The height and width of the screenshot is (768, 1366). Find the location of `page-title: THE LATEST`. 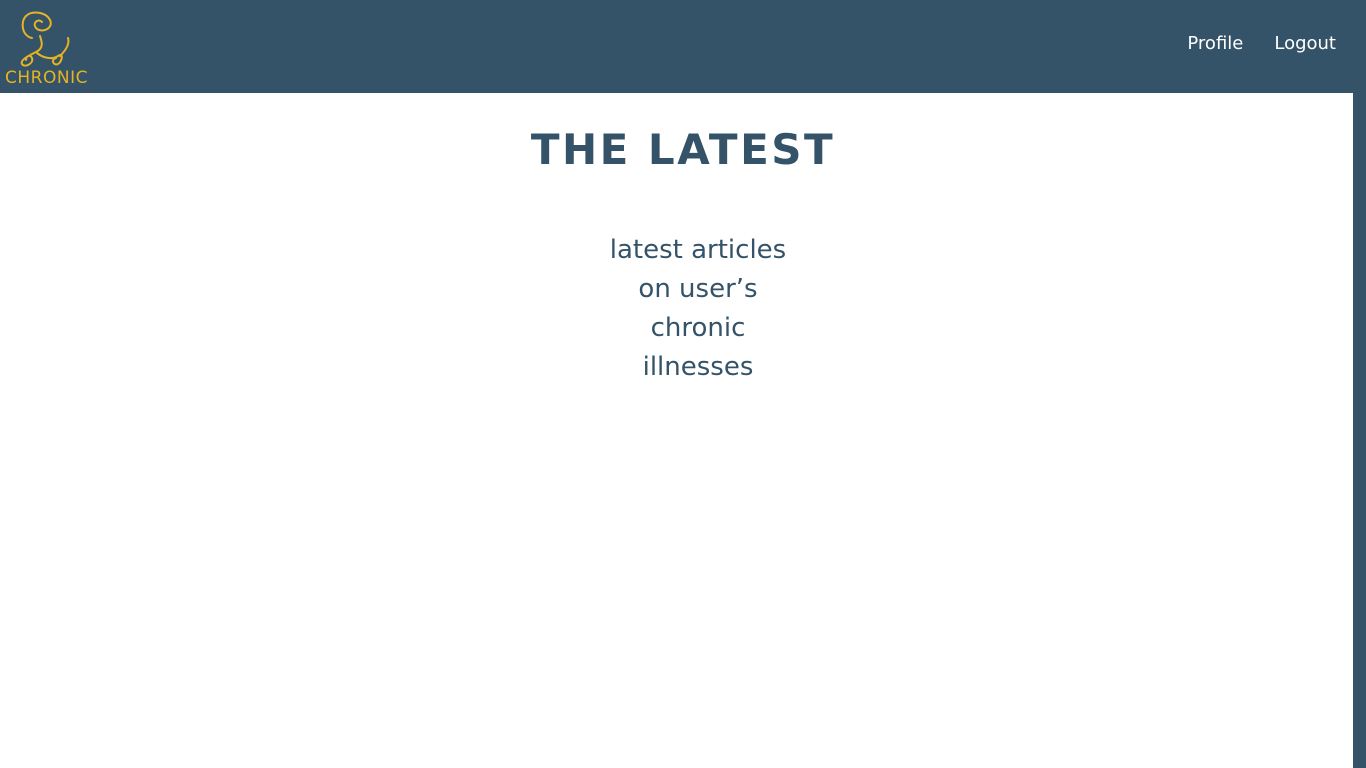

page-title: THE LATEST is located at coordinates (683, 149).